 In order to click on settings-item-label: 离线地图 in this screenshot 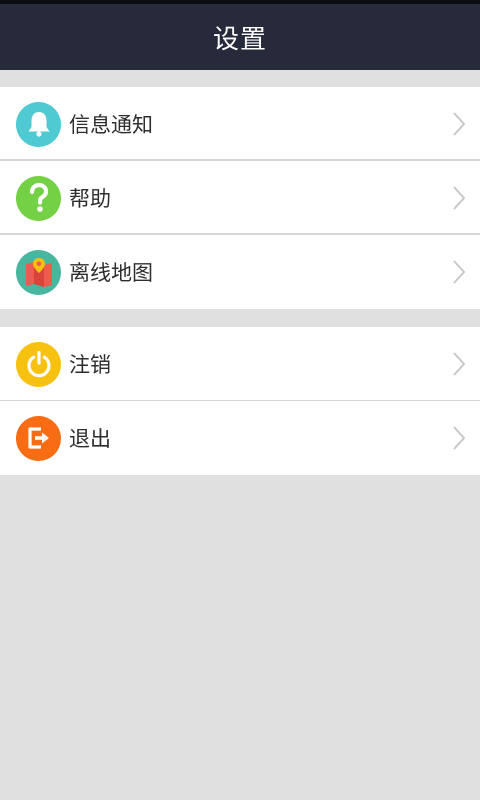, I will do `click(111, 273)`.